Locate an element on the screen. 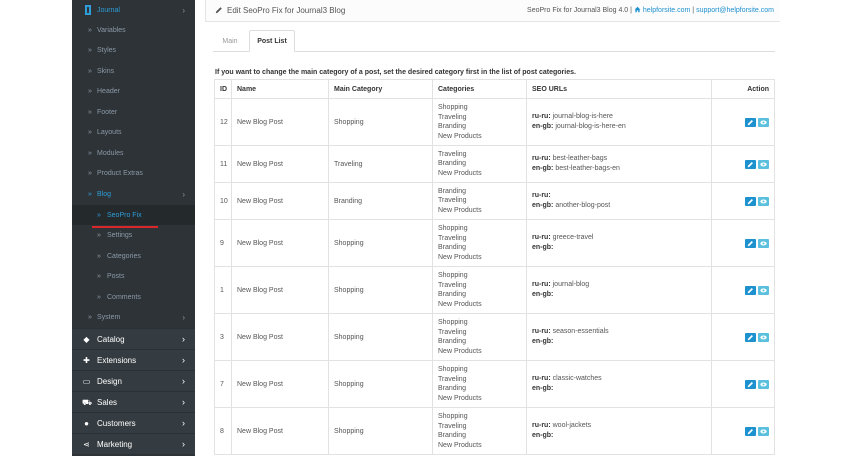  sidebar-item-blog: » Blog › is located at coordinates (133, 194).